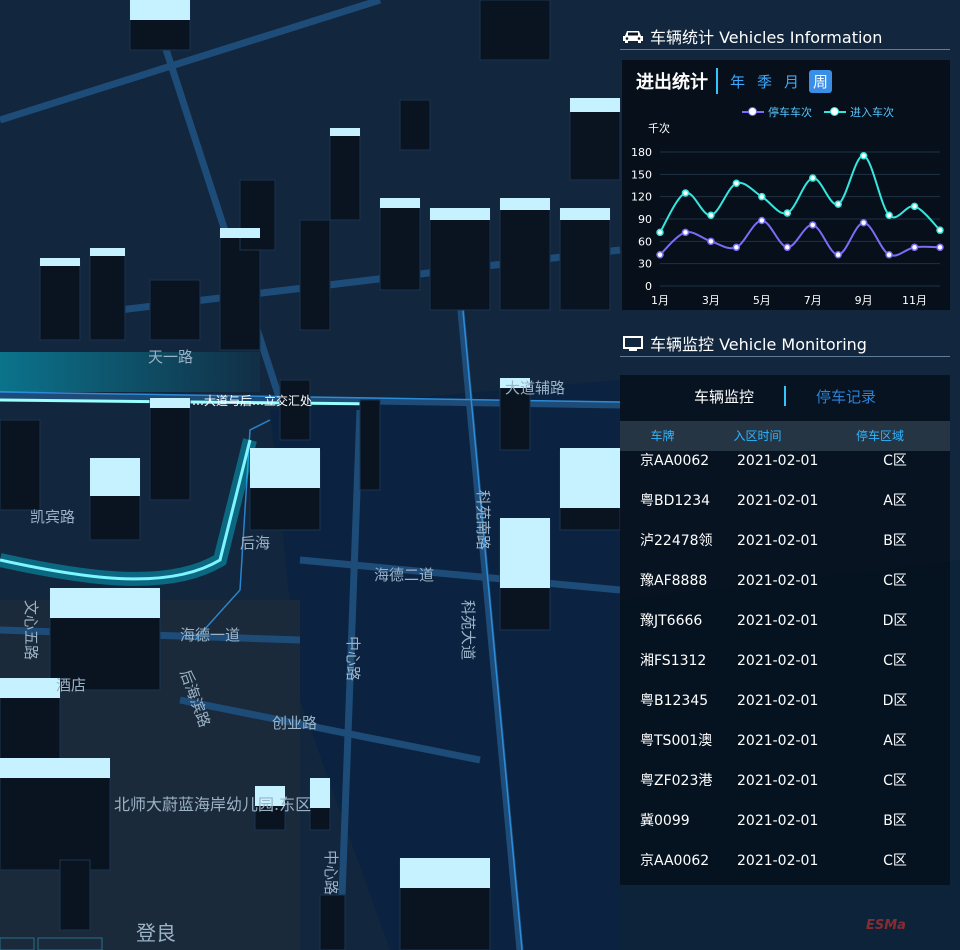 This screenshot has width=960, height=950. What do you see at coordinates (764, 81) in the screenshot?
I see `tab-quarter: 季` at bounding box center [764, 81].